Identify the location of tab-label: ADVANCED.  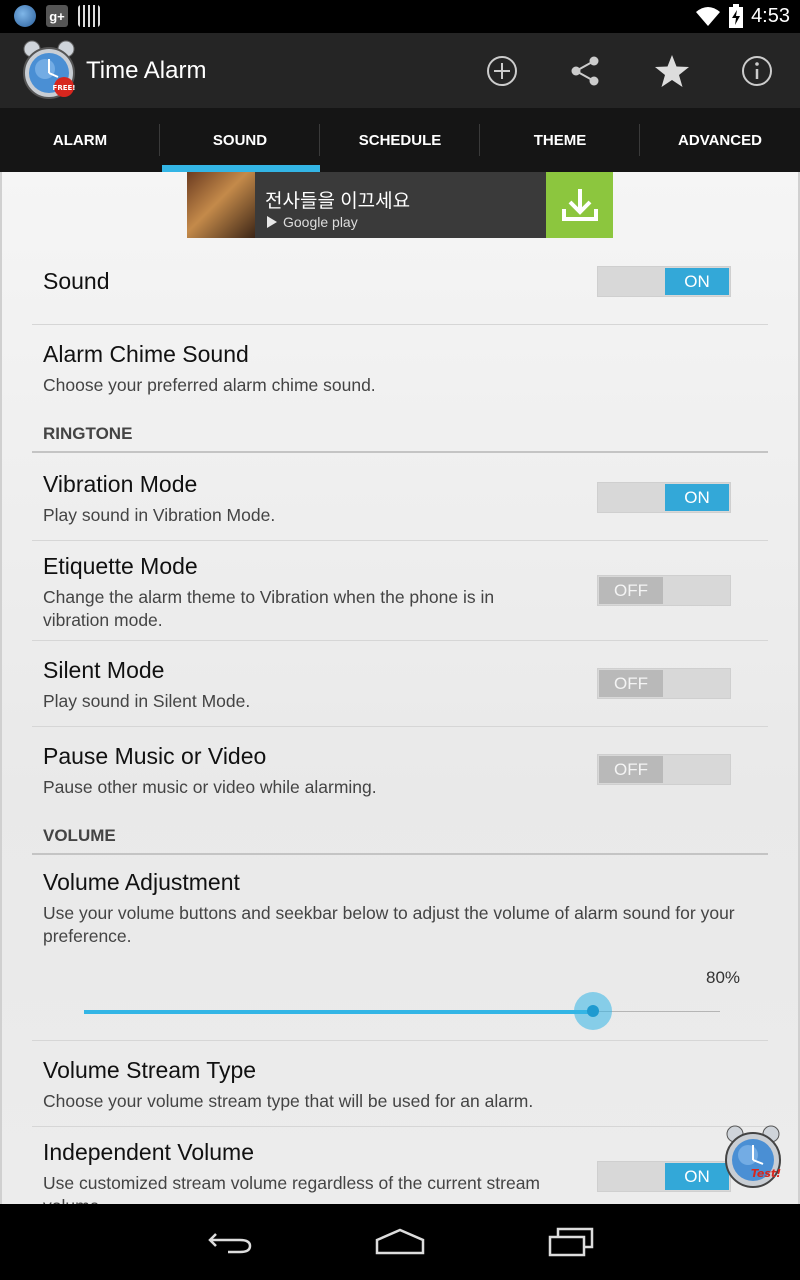
(720, 140).